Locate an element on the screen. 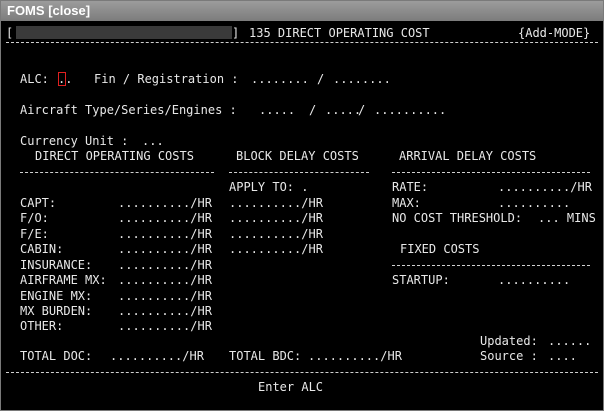  bdc-header: BLOCK DELAY COSTS is located at coordinates (297, 156).